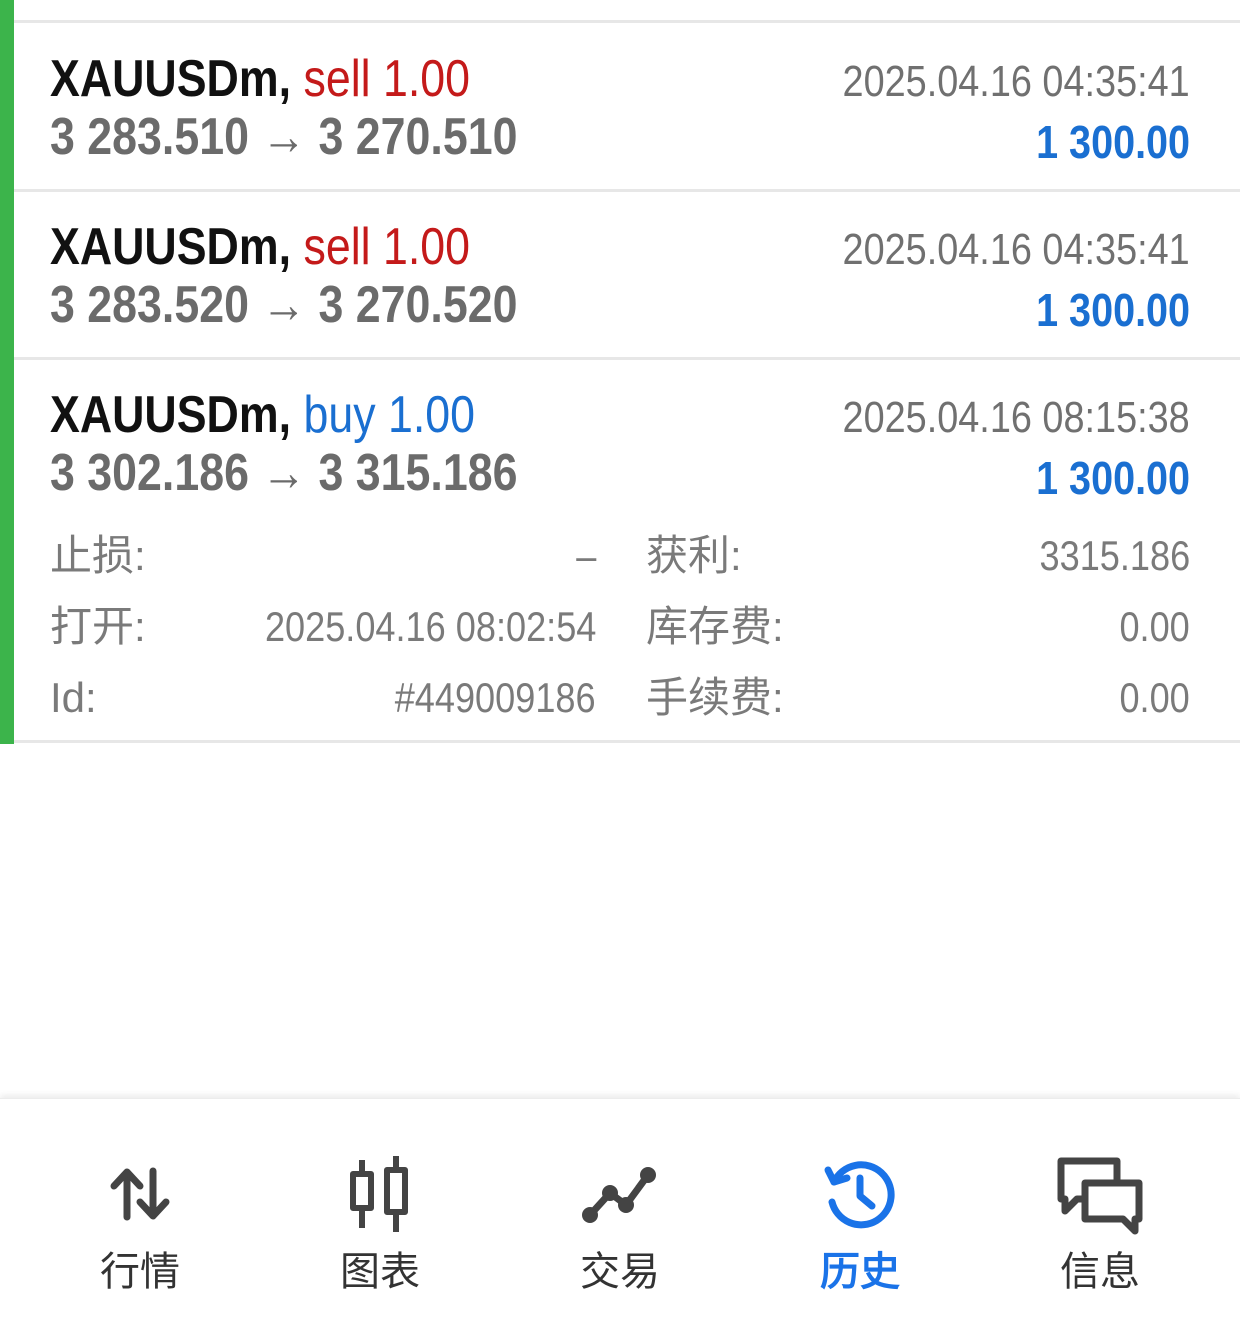  I want to click on history-clock-icon, so click(860, 1194).